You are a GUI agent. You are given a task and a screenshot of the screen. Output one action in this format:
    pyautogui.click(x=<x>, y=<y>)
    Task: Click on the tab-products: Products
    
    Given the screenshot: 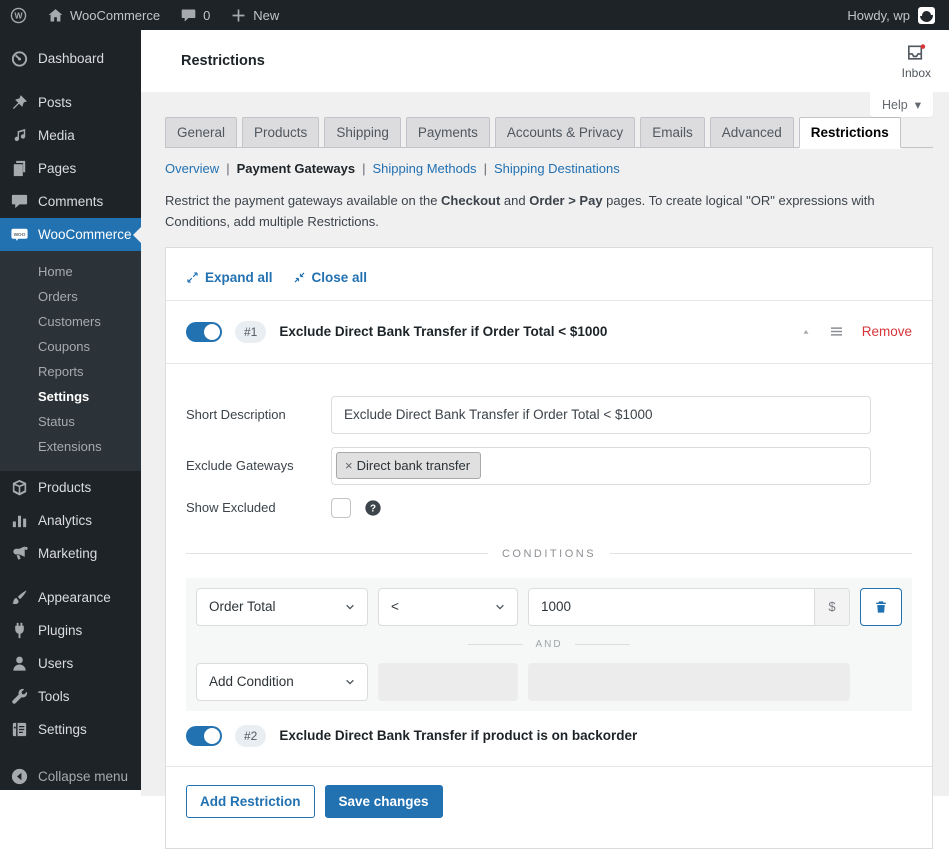 What is the action you would take?
    pyautogui.click(x=281, y=132)
    